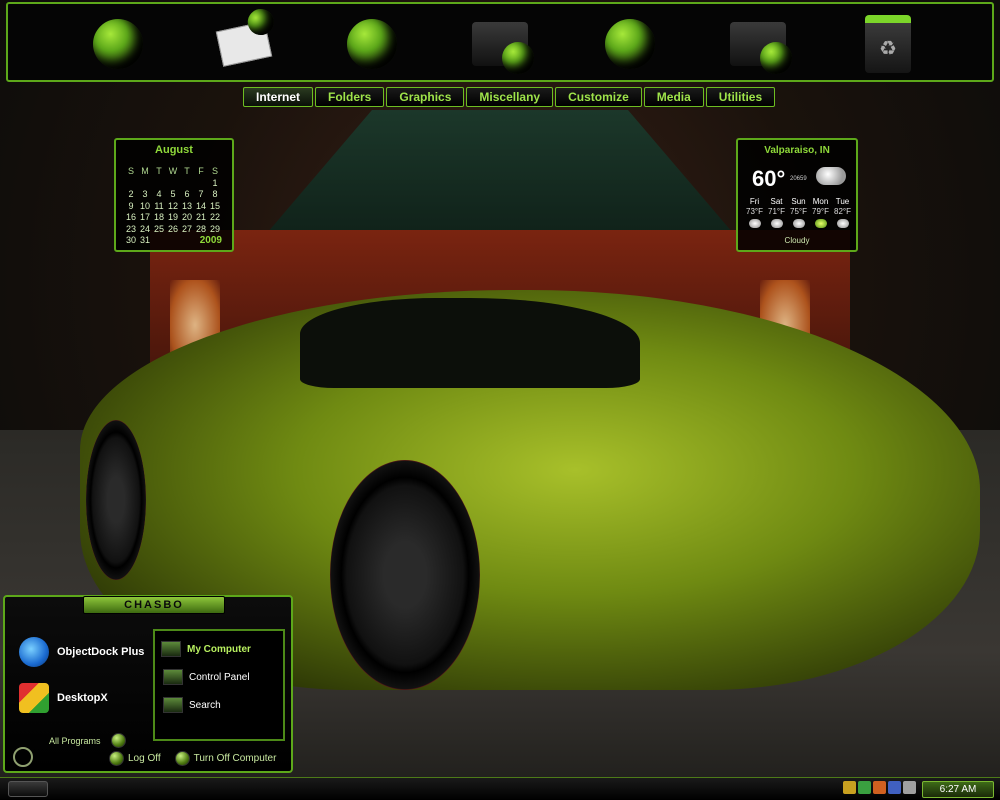 The image size is (1000, 800). What do you see at coordinates (116, 758) in the screenshot?
I see `log-off-icon` at bounding box center [116, 758].